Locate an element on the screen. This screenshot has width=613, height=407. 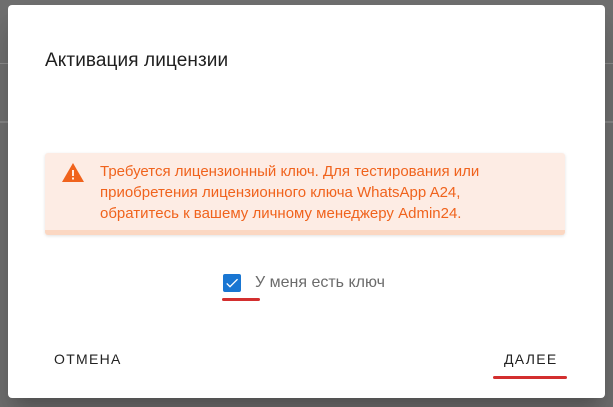
warning-icon is located at coordinates (73, 173).